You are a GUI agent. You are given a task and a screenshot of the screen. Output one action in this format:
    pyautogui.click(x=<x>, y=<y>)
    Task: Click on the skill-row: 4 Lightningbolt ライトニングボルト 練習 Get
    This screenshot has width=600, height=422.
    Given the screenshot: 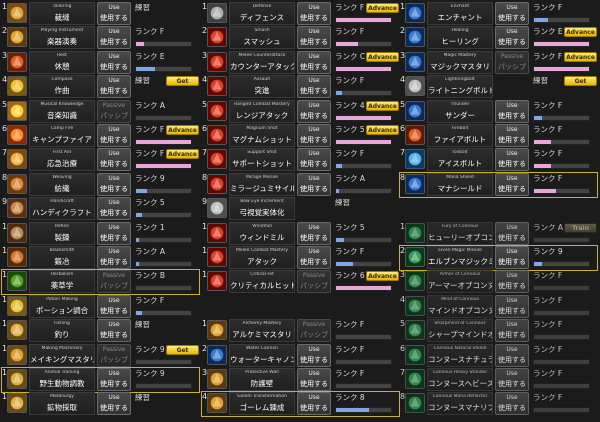 What is the action you would take?
    pyautogui.click(x=498, y=87)
    